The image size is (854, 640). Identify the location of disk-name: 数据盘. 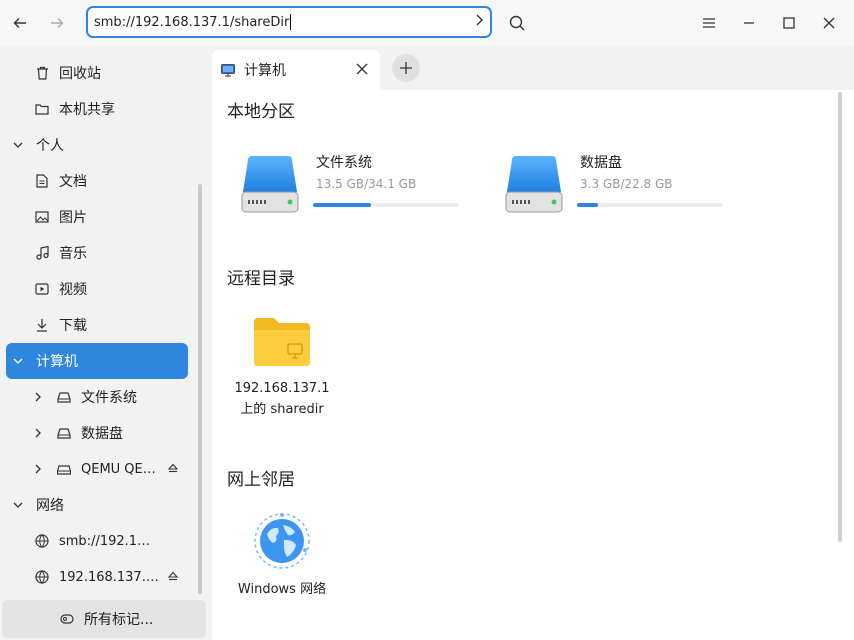
(601, 163).